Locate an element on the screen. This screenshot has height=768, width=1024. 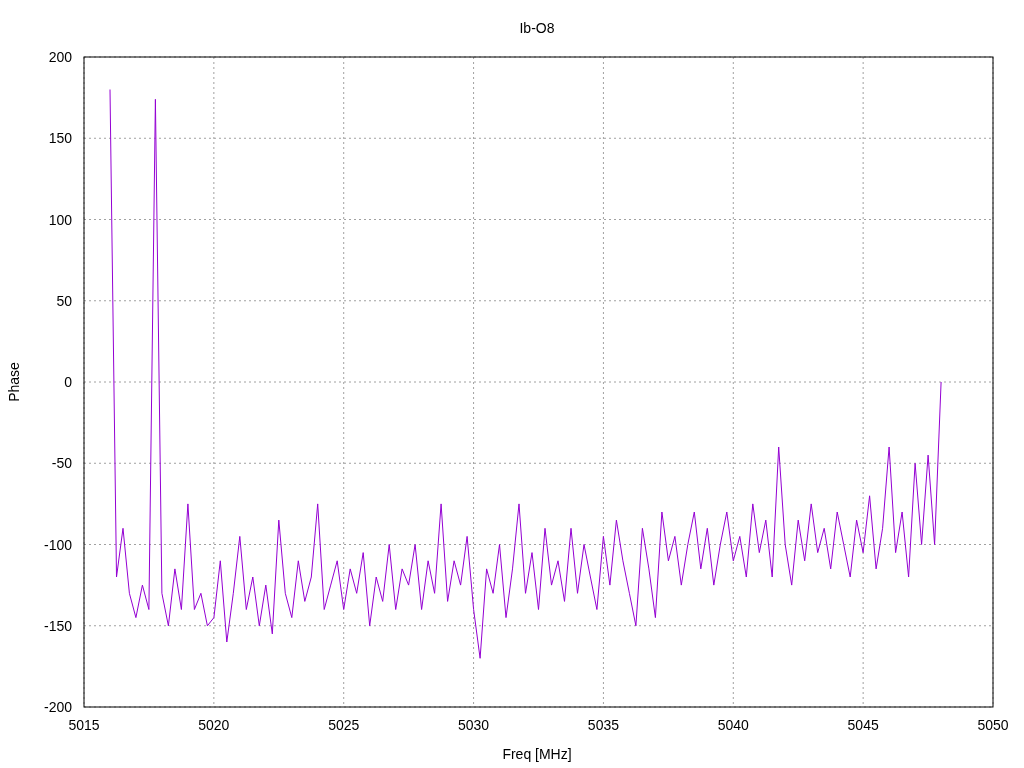
x-tick-label: 5045 is located at coordinates (863, 725).